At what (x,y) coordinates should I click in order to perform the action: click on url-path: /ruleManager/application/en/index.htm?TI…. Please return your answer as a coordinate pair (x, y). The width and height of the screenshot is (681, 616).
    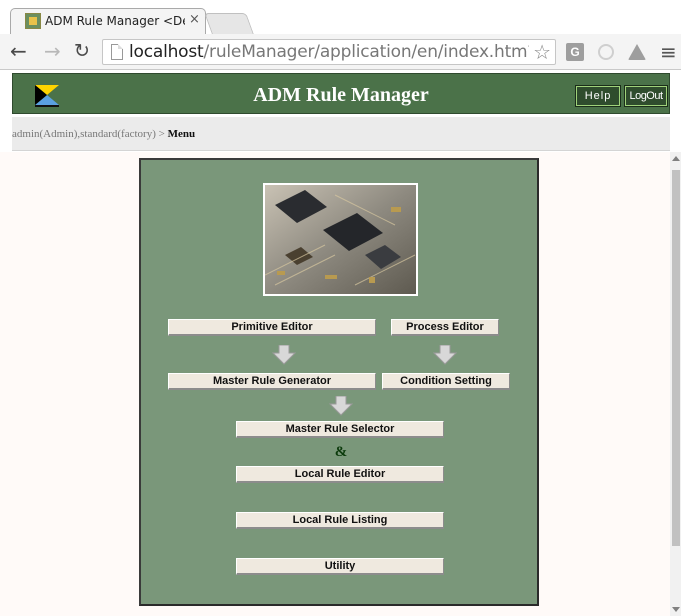
    Looking at the image, I should click on (366, 52).